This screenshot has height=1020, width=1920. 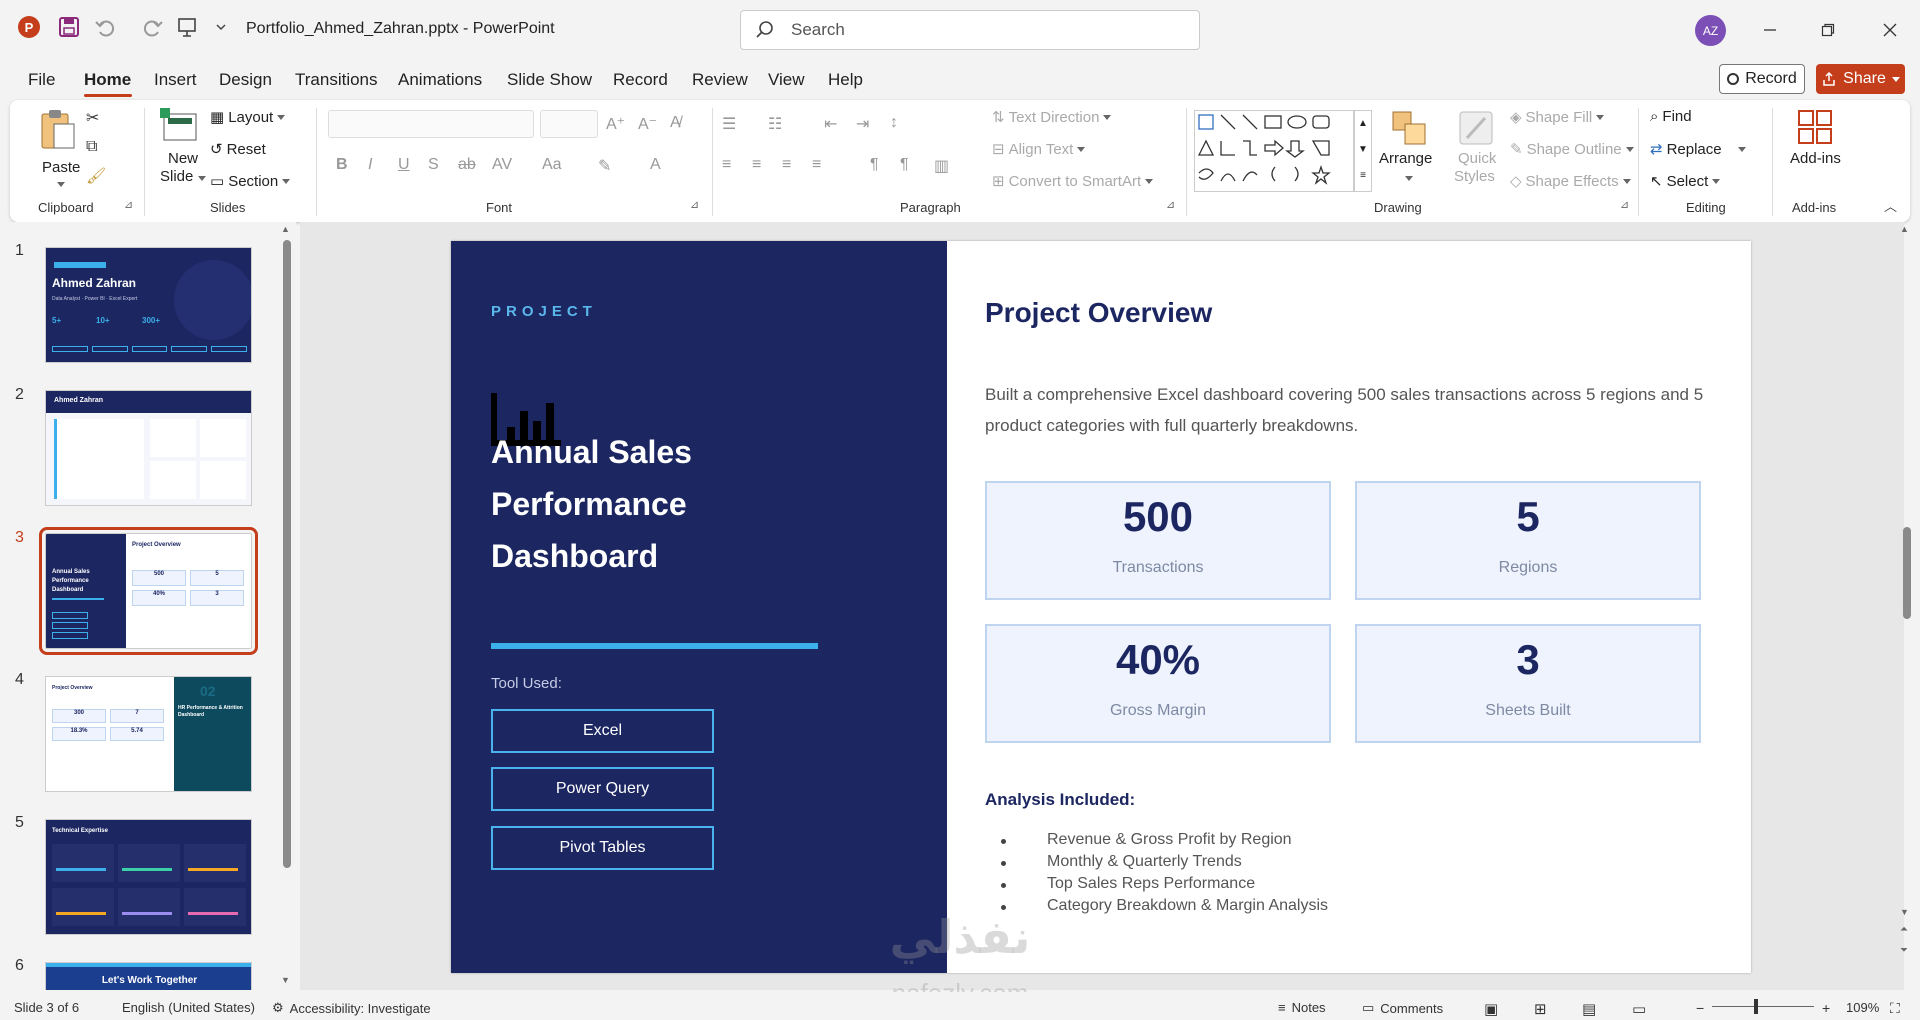 What do you see at coordinates (1904, 929) in the screenshot?
I see `previous-slide-icon: ⏶` at bounding box center [1904, 929].